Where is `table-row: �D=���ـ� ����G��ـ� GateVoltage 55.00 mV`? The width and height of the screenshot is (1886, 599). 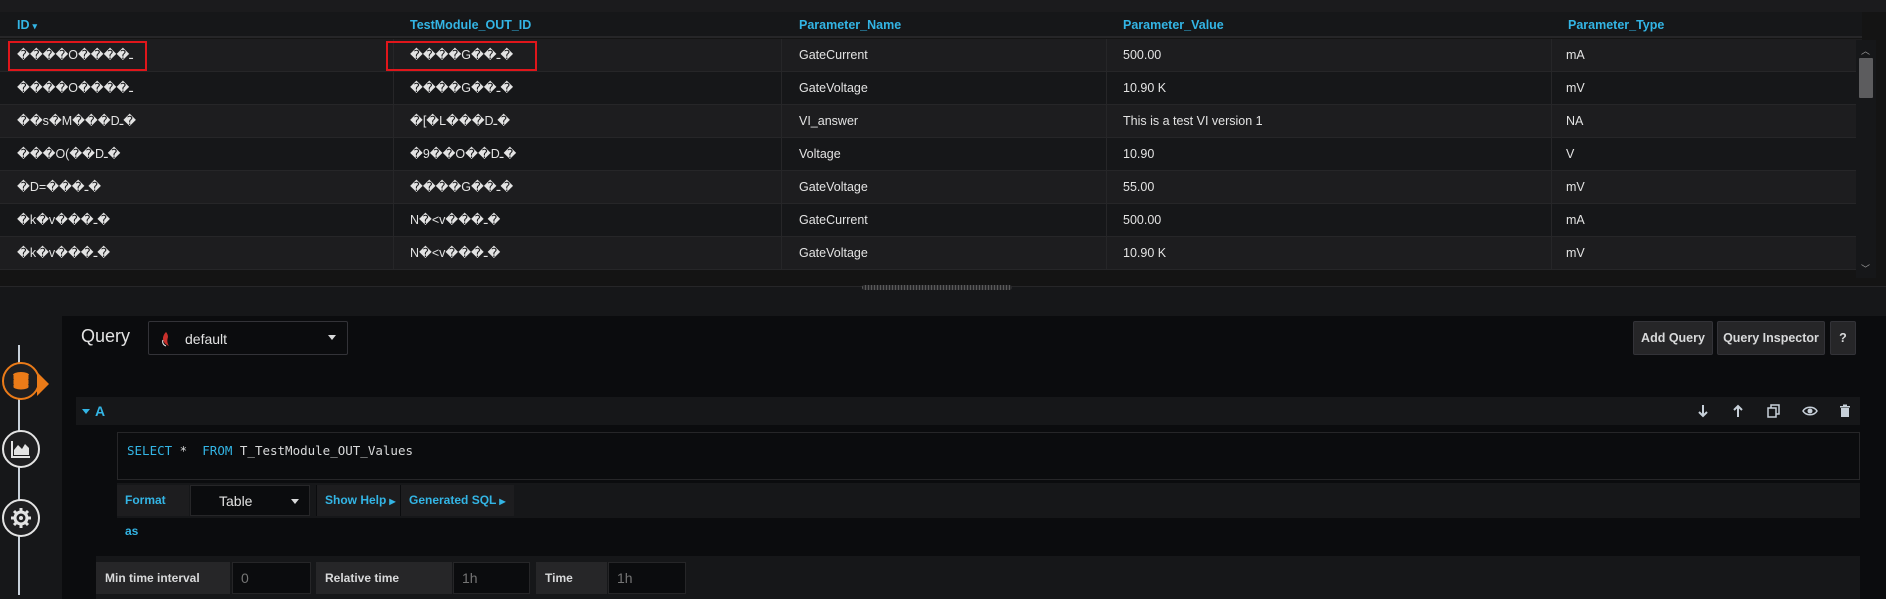
table-row: �D=���ـ� ����G��ـ� GateVoltage 55.00 mV is located at coordinates (931, 187).